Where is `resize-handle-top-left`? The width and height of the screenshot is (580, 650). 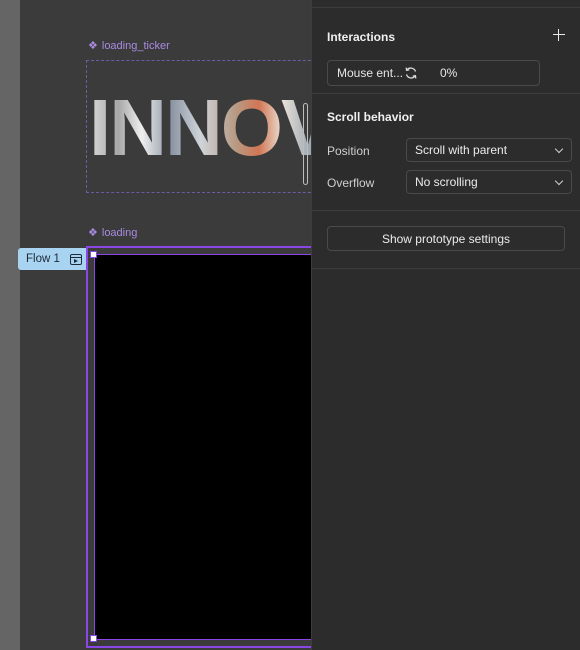 resize-handle-top-left is located at coordinates (93, 254).